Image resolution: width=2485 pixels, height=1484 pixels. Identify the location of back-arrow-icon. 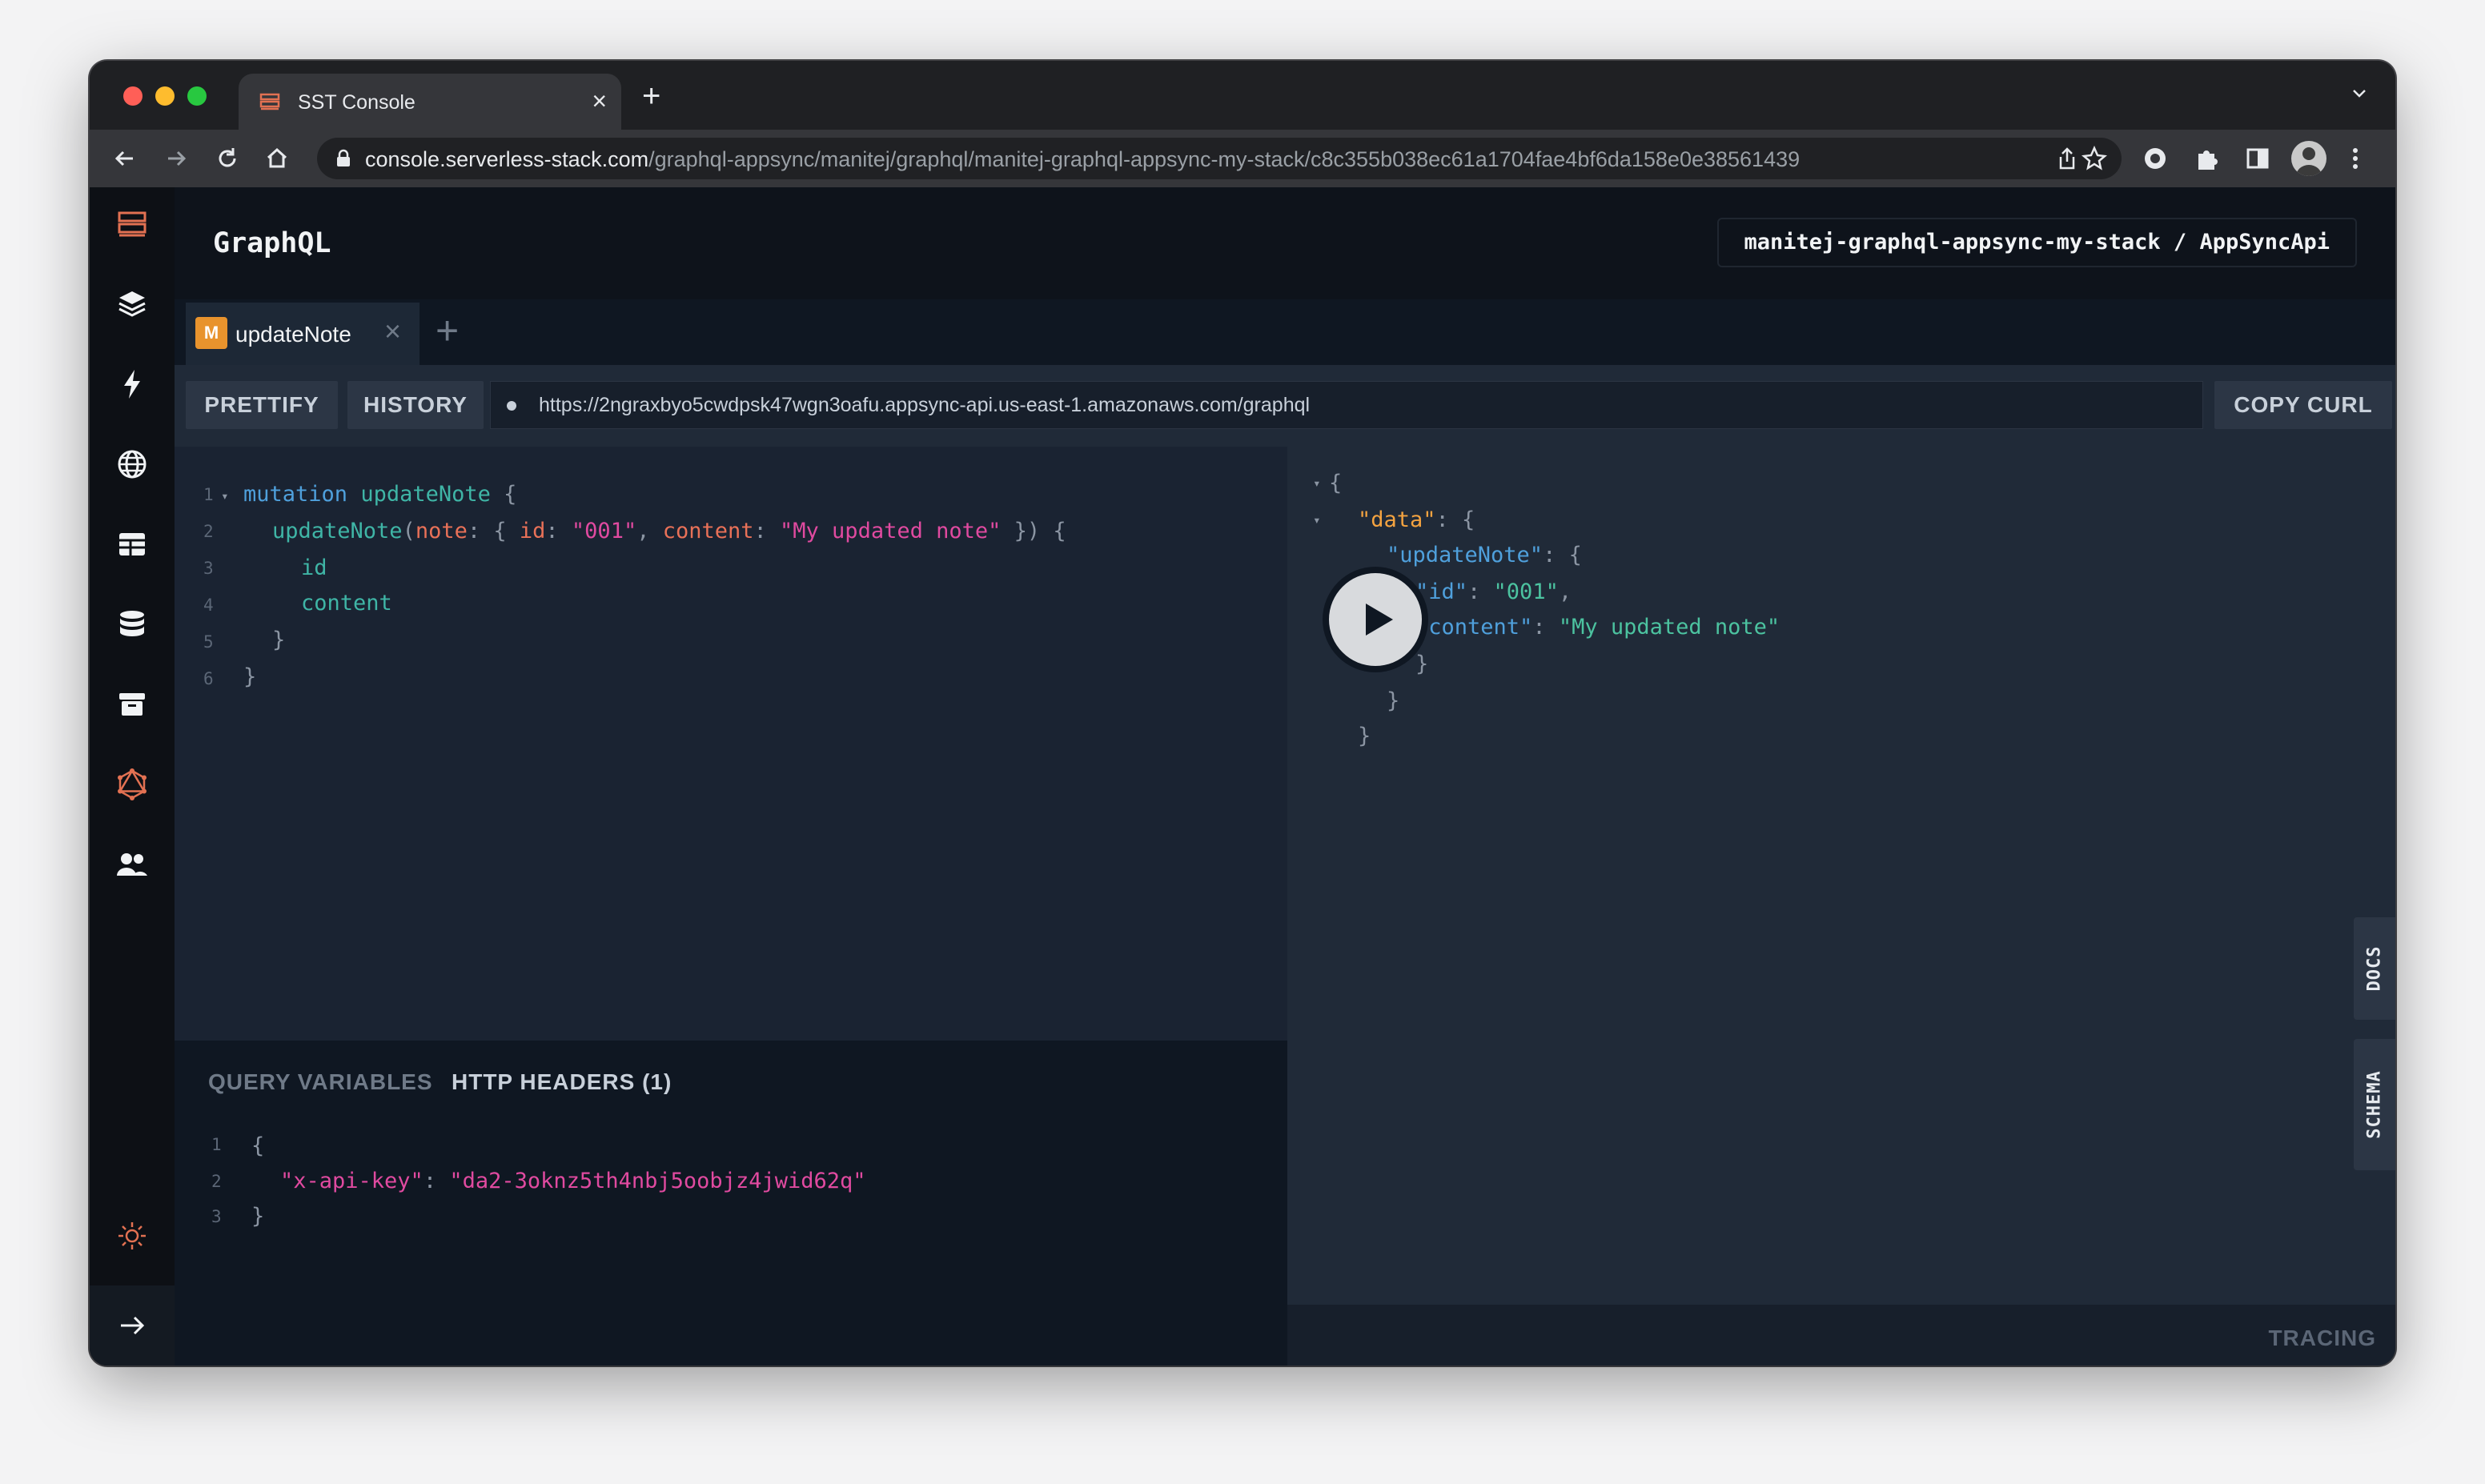
(124, 158).